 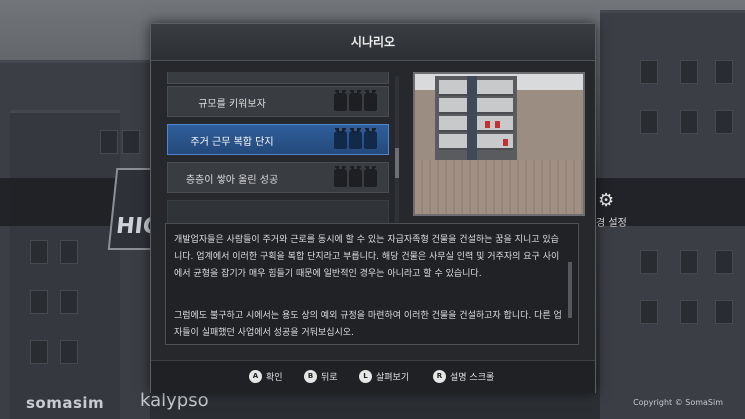 What do you see at coordinates (463, 376) in the screenshot?
I see `hint-scroll-description: R 설명 스크롤` at bounding box center [463, 376].